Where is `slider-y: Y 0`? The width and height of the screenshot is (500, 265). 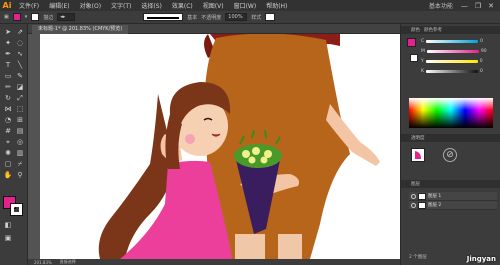 slider-y: Y 0 is located at coordinates (457, 61).